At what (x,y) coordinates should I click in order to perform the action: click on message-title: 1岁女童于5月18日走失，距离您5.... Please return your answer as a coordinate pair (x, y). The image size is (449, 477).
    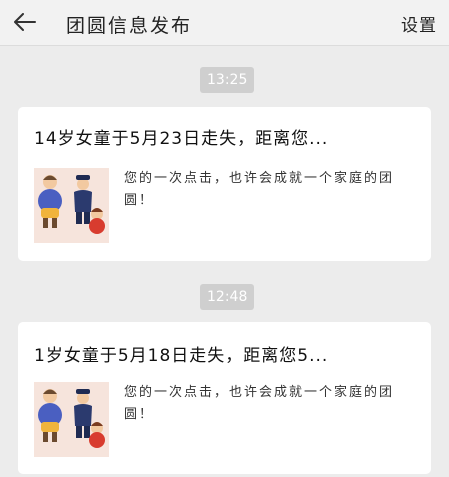
    Looking at the image, I should click on (181, 356).